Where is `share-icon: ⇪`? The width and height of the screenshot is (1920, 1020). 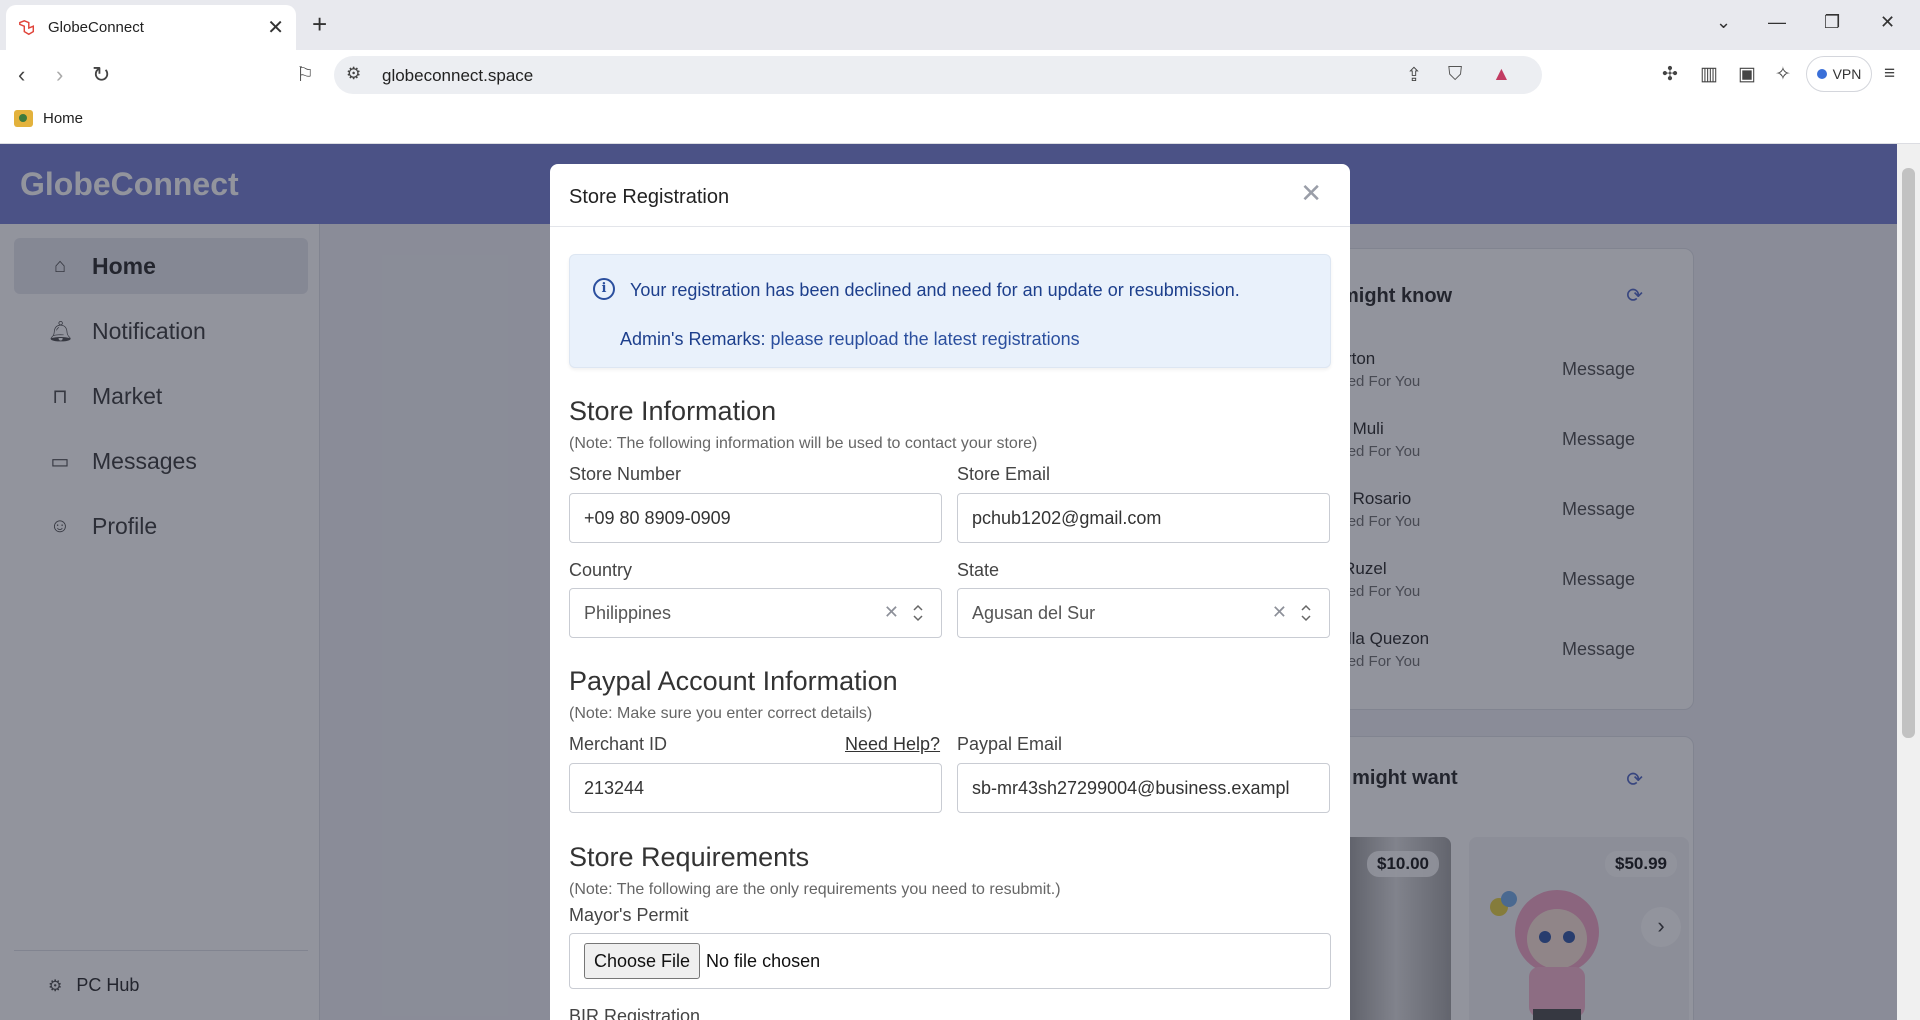
share-icon: ⇪ is located at coordinates (1414, 75).